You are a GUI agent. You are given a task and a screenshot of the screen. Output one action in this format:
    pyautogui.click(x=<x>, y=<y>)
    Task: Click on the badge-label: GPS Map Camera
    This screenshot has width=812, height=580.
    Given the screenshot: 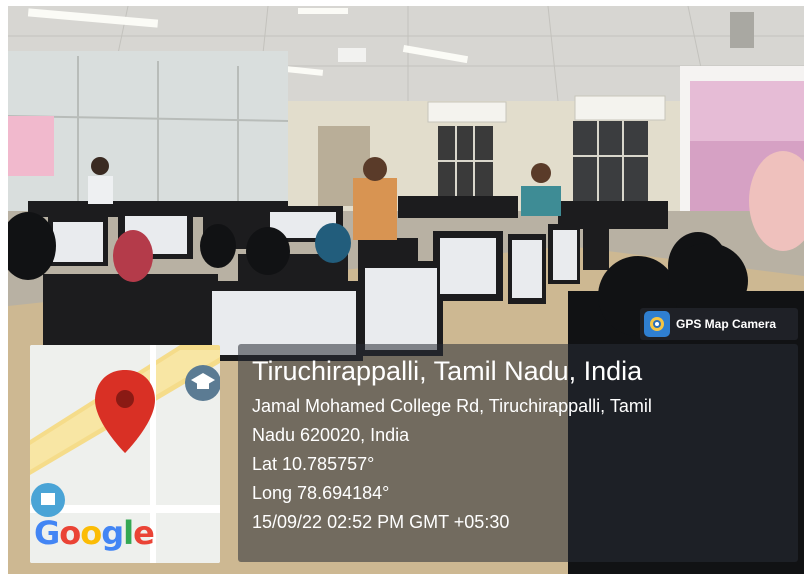 What is the action you would take?
    pyautogui.click(x=726, y=324)
    